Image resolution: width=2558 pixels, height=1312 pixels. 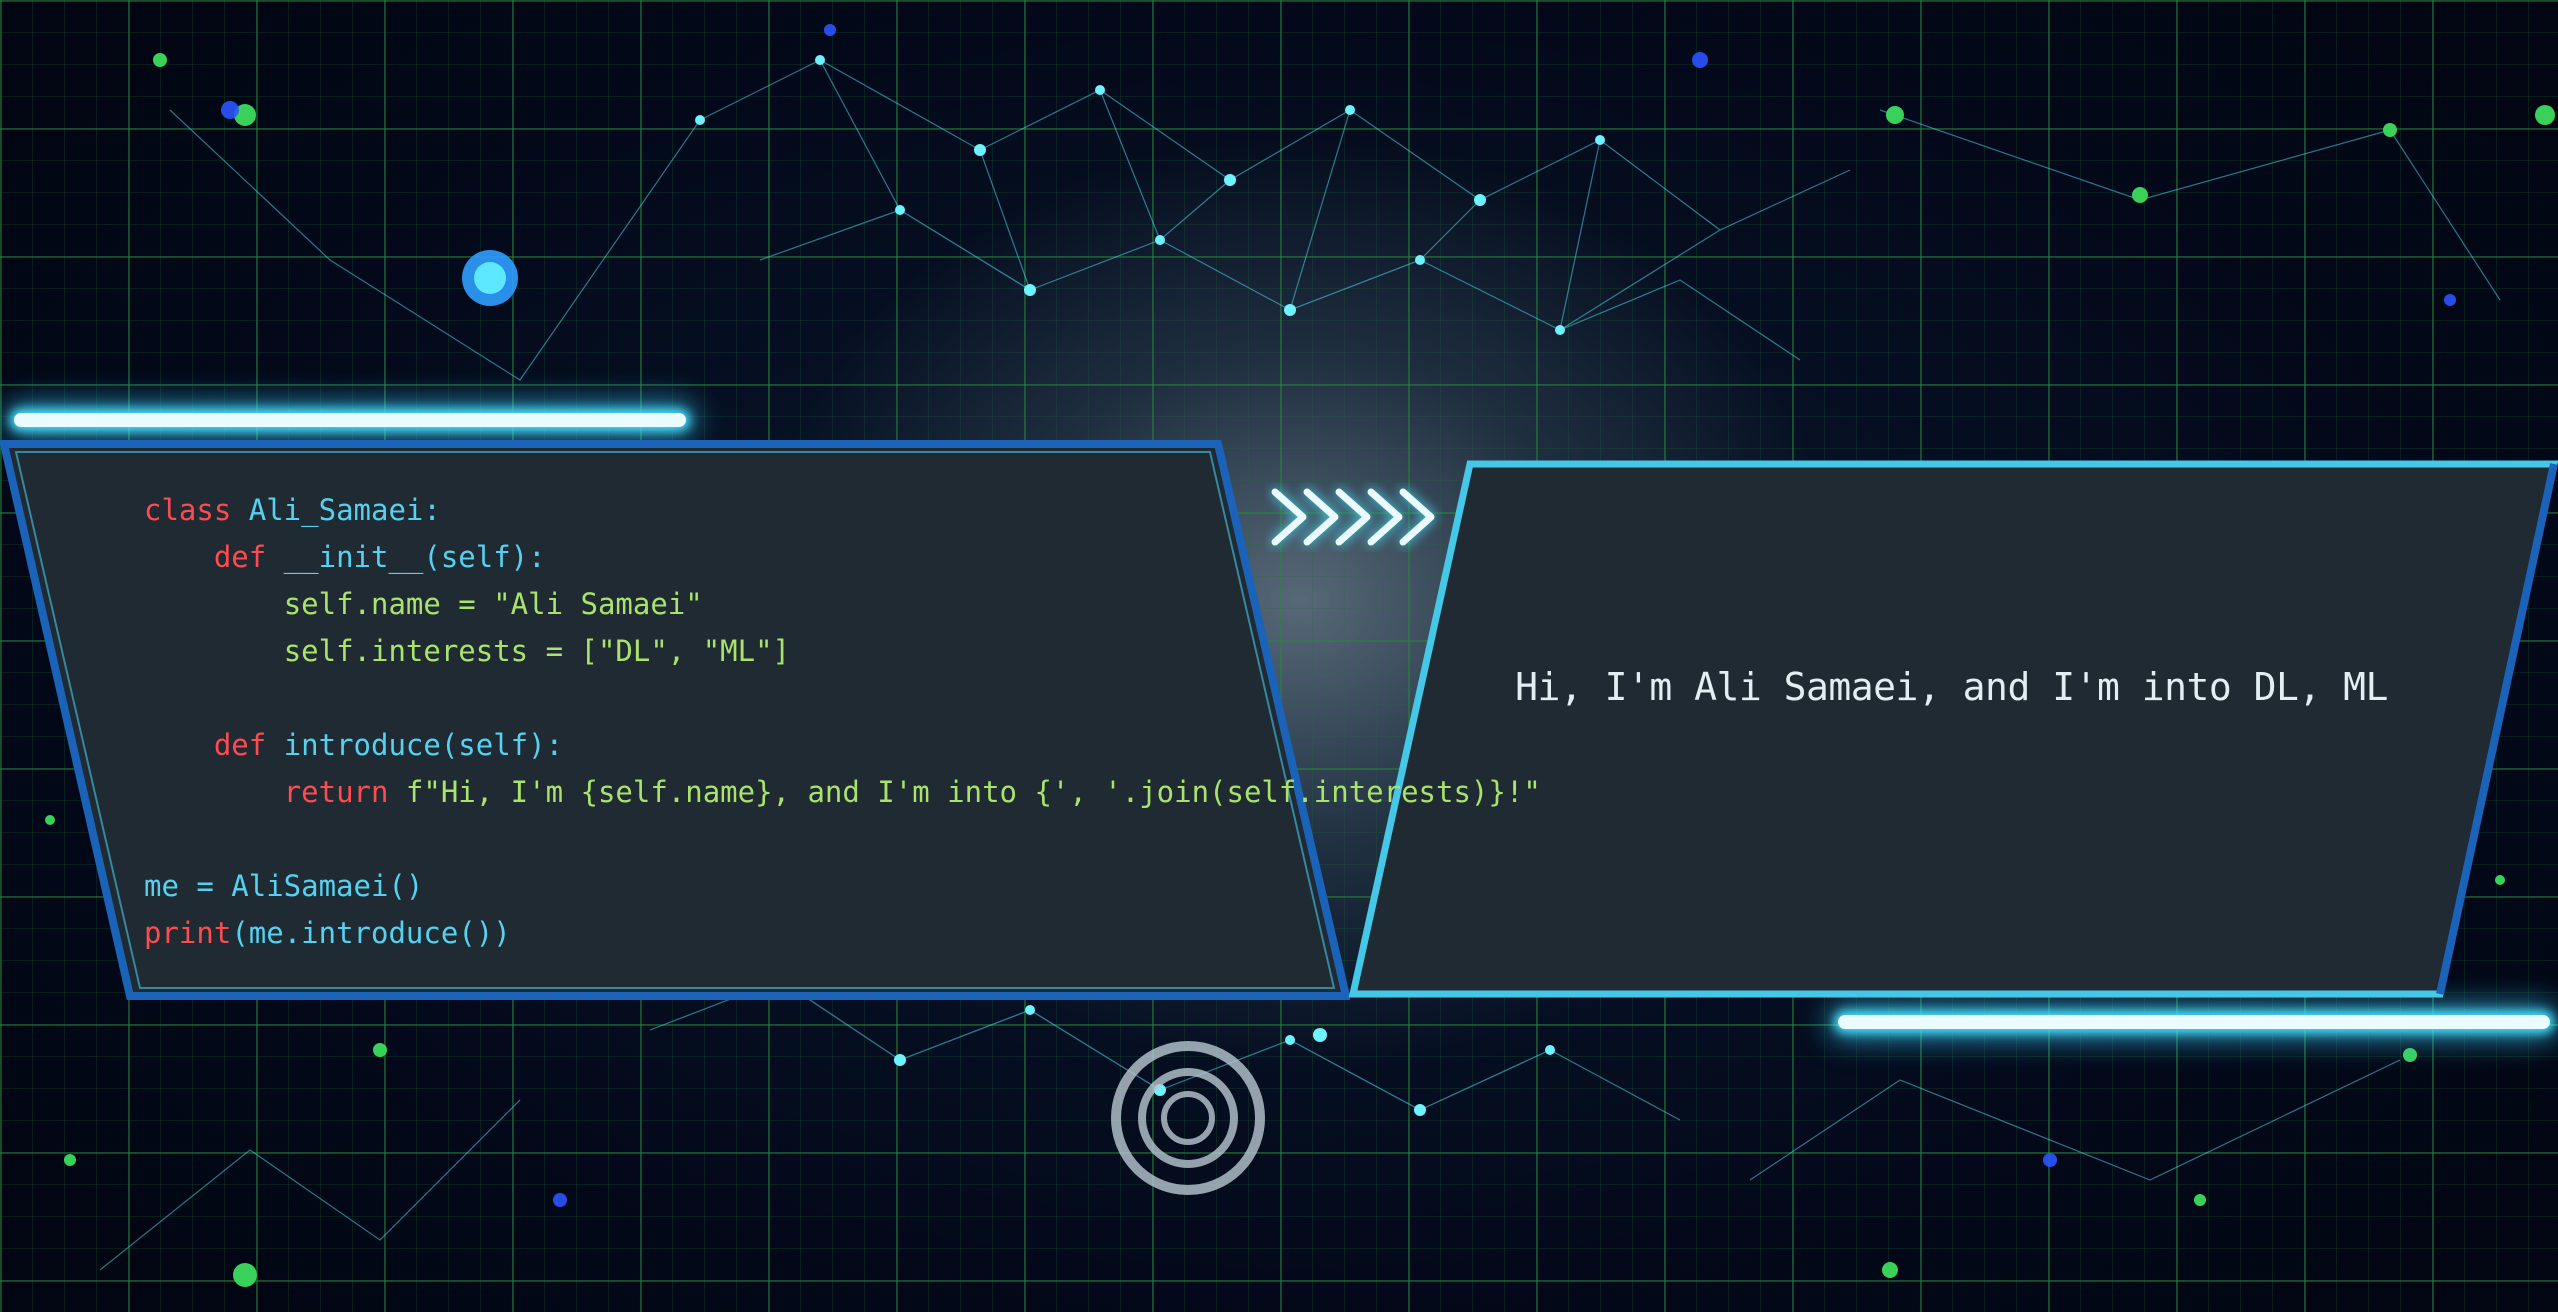 I want to click on code-line: self.name = "Ali Samaei", so click(x=842, y=604).